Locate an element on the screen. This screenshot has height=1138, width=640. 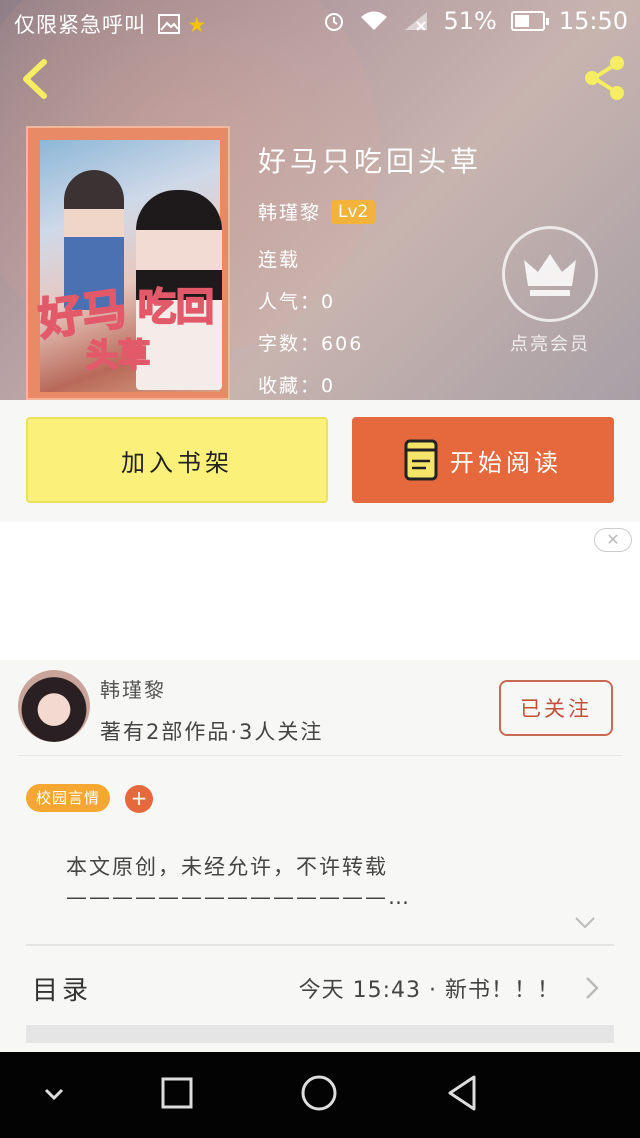
action-bar: 加入书架 开始阅读 is located at coordinates (320, 461).